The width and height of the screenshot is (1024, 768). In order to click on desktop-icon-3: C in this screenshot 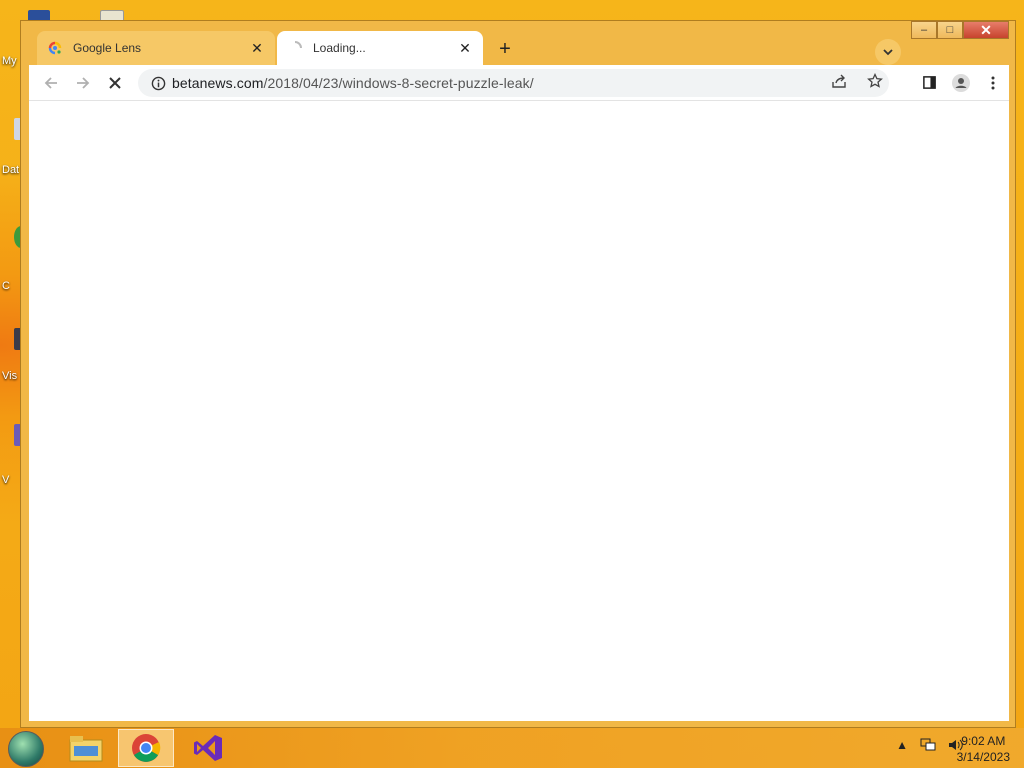, I will do `click(14, 259)`.